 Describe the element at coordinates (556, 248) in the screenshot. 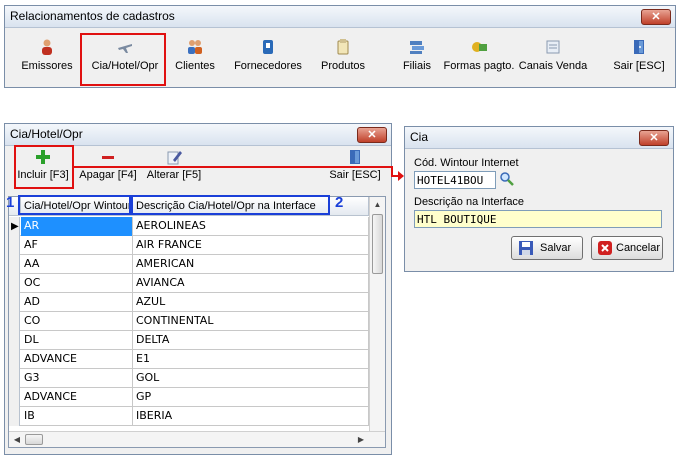

I see `save-label: Salvar` at that location.